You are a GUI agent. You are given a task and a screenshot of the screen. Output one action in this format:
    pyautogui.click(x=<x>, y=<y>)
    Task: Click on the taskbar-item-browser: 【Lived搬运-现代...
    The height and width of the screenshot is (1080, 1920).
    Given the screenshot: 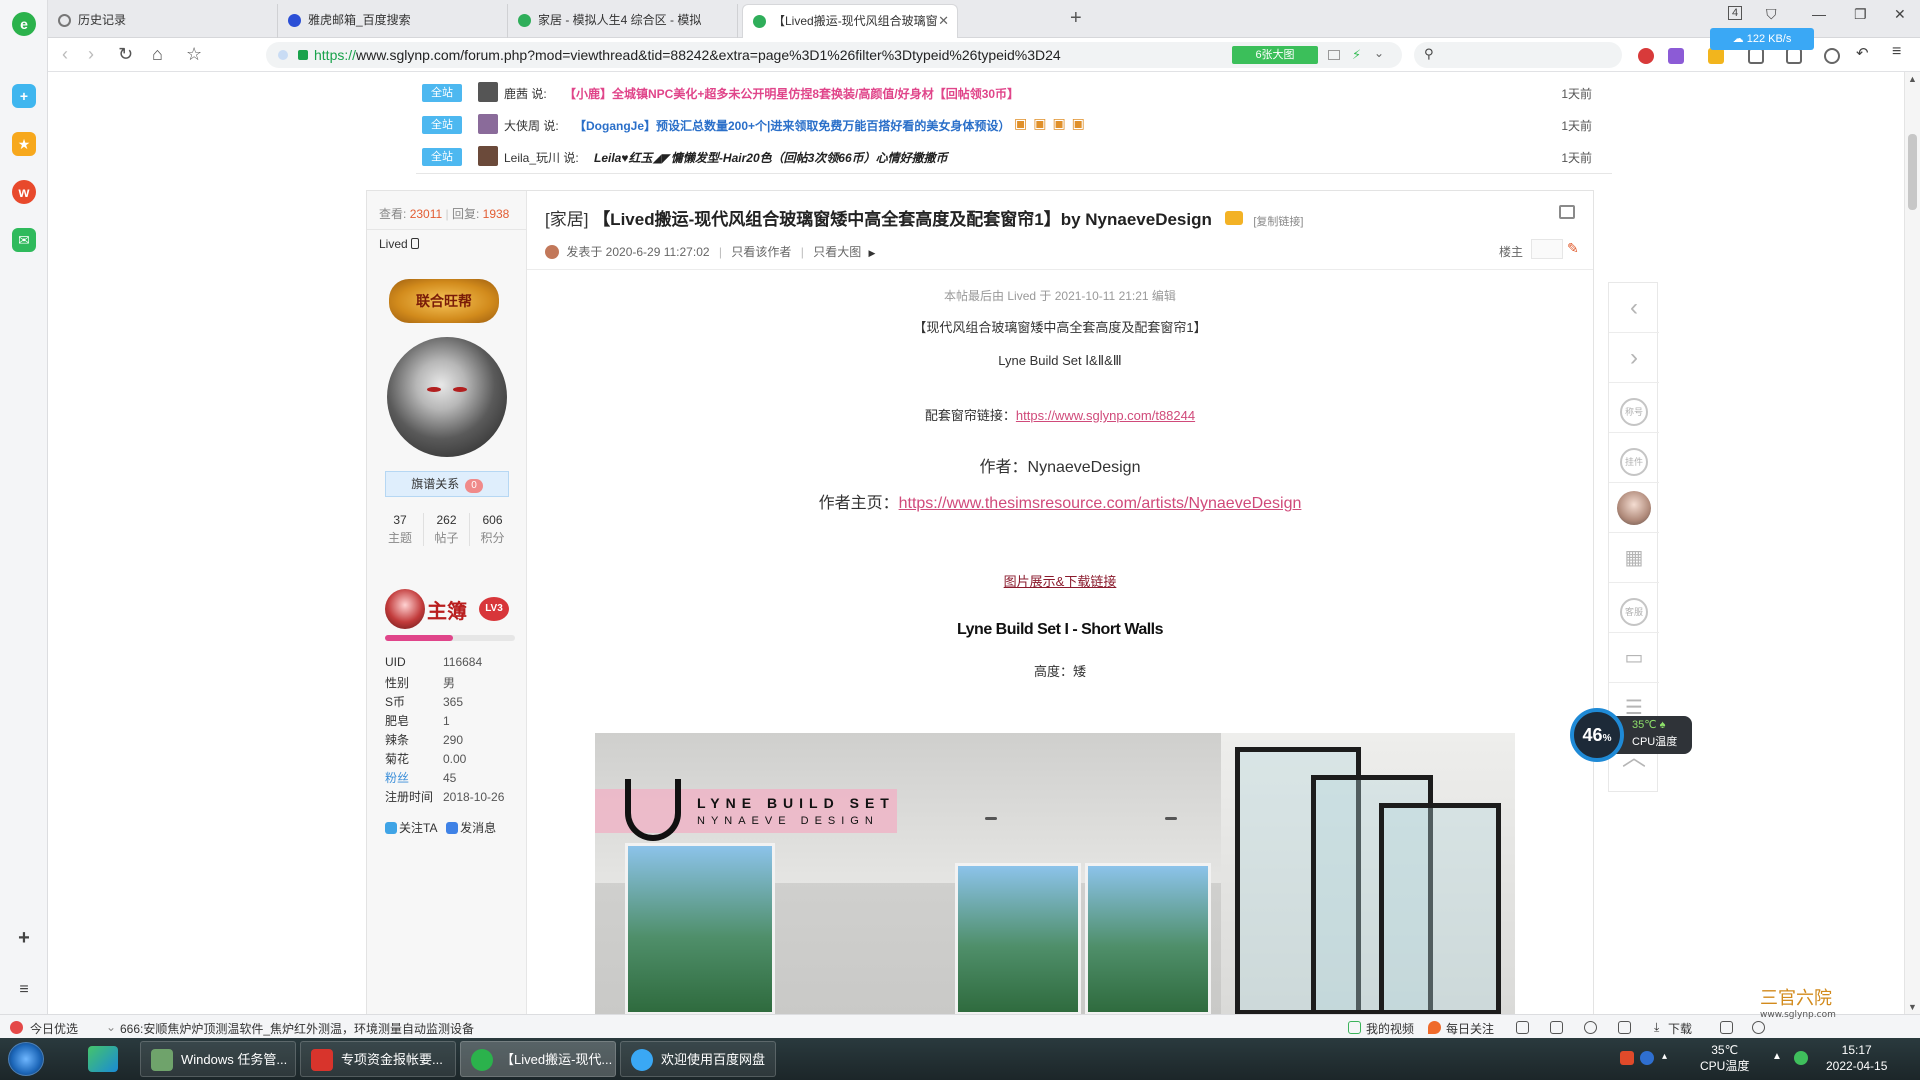 What is the action you would take?
    pyautogui.click(x=538, y=1059)
    